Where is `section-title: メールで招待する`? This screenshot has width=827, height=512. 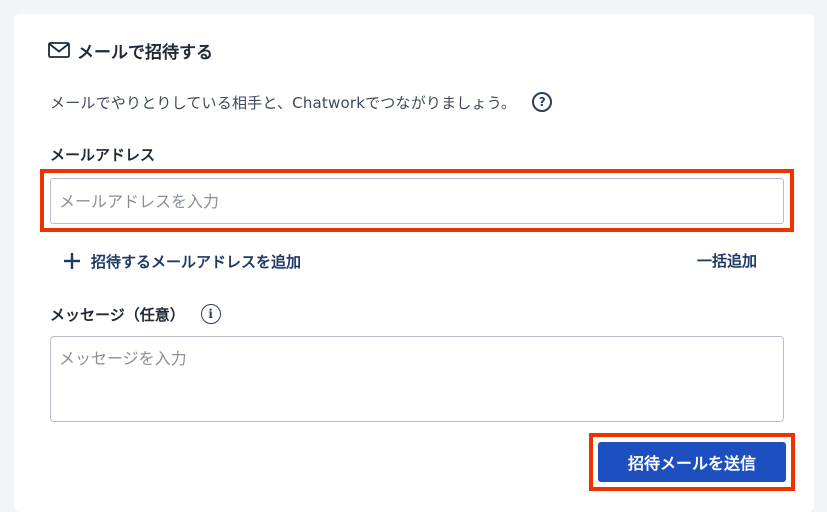 section-title: メールで招待する is located at coordinates (145, 52).